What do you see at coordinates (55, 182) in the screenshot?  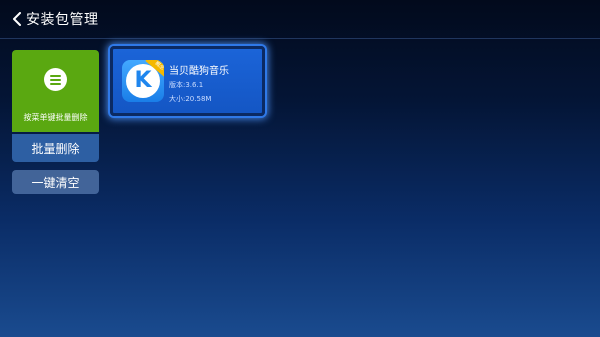 I see `clear-all-button: 一键清空` at bounding box center [55, 182].